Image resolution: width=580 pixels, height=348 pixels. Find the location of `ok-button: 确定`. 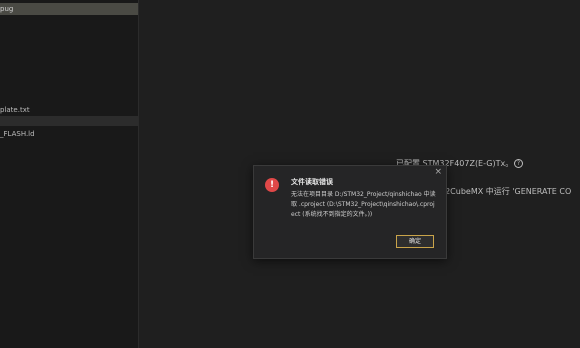

ok-button: 确定 is located at coordinates (415, 241).